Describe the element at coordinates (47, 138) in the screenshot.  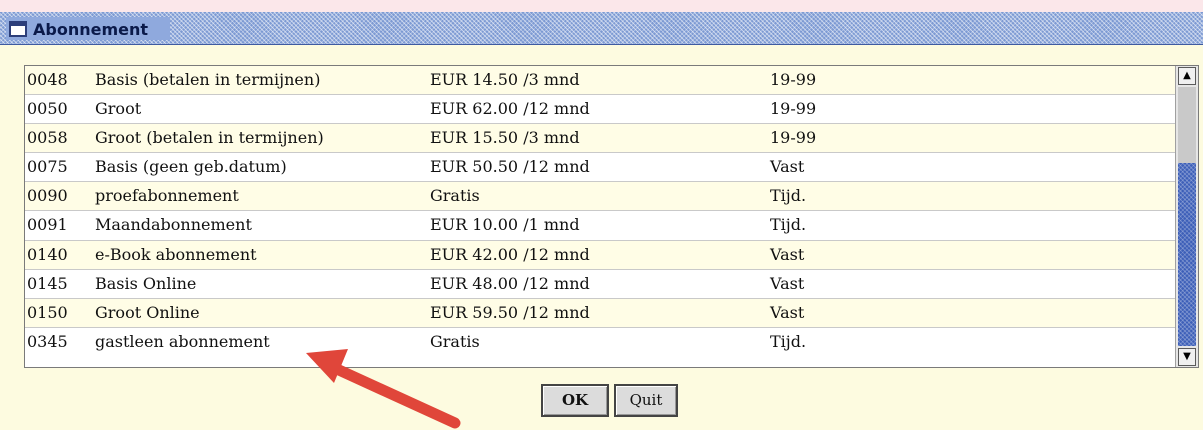
I see `subscription-code: 0058` at that location.